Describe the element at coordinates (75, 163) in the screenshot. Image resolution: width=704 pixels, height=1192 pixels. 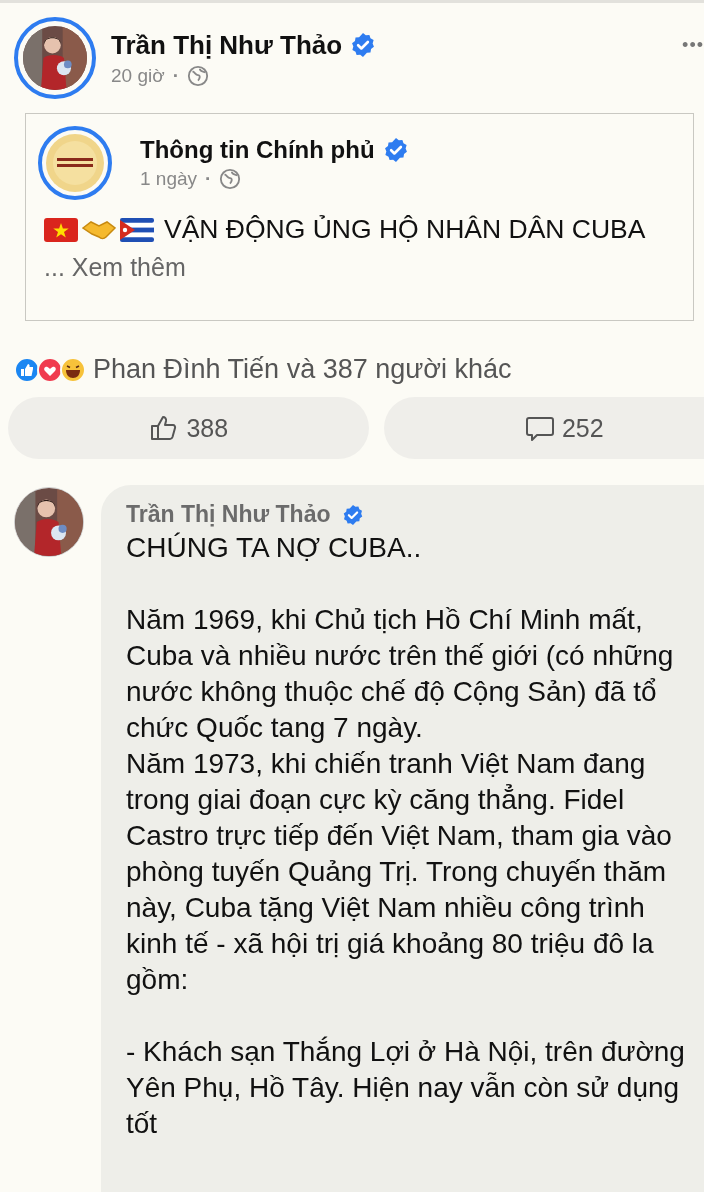
I see `logo-icon` at that location.